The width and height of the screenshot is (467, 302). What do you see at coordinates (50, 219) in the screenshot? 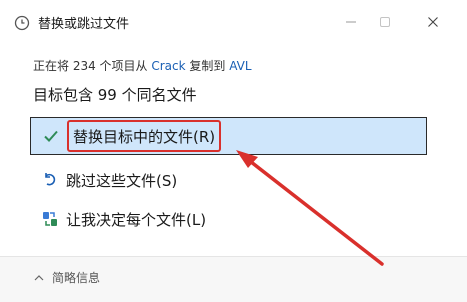
I see `compare-files-icon` at bounding box center [50, 219].